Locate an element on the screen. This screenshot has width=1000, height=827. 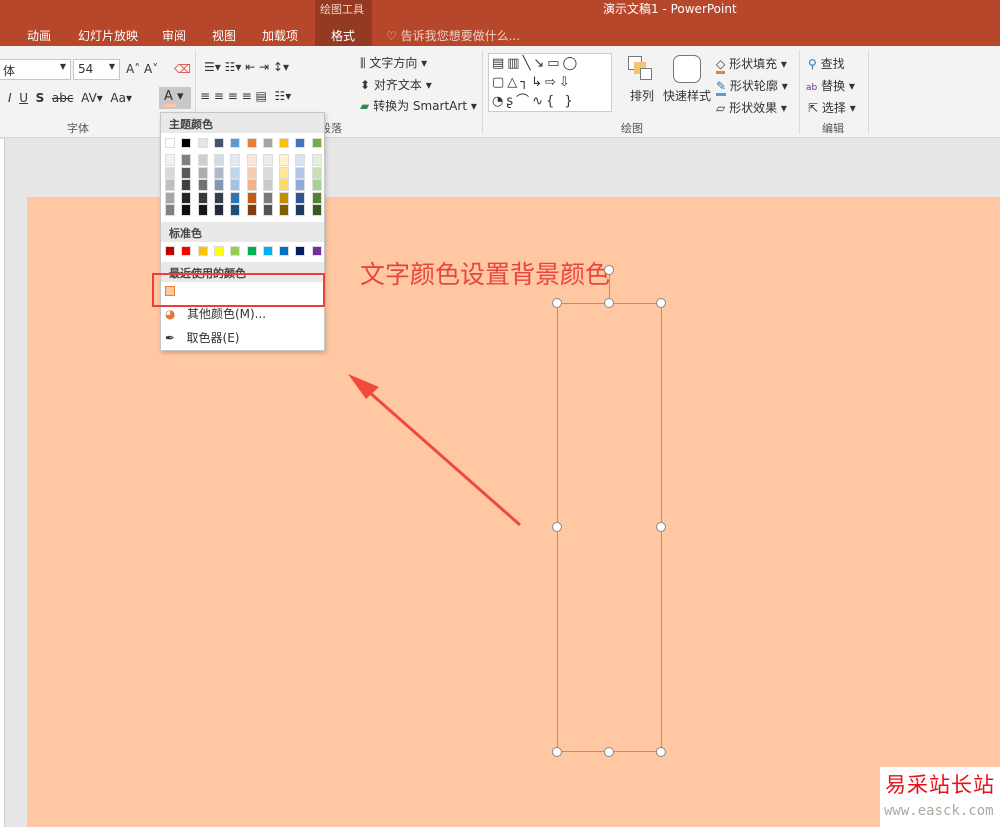
eyedropper-item: ✒ 取色器(E) is located at coordinates (202, 337).